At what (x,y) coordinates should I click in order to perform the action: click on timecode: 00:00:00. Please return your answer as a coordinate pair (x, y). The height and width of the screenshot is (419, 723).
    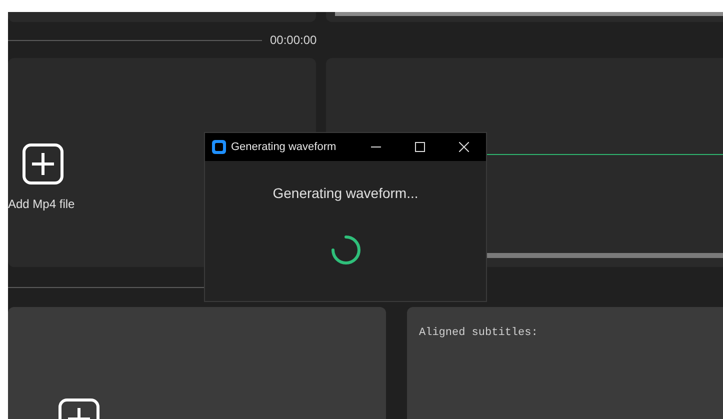
    Looking at the image, I should click on (293, 40).